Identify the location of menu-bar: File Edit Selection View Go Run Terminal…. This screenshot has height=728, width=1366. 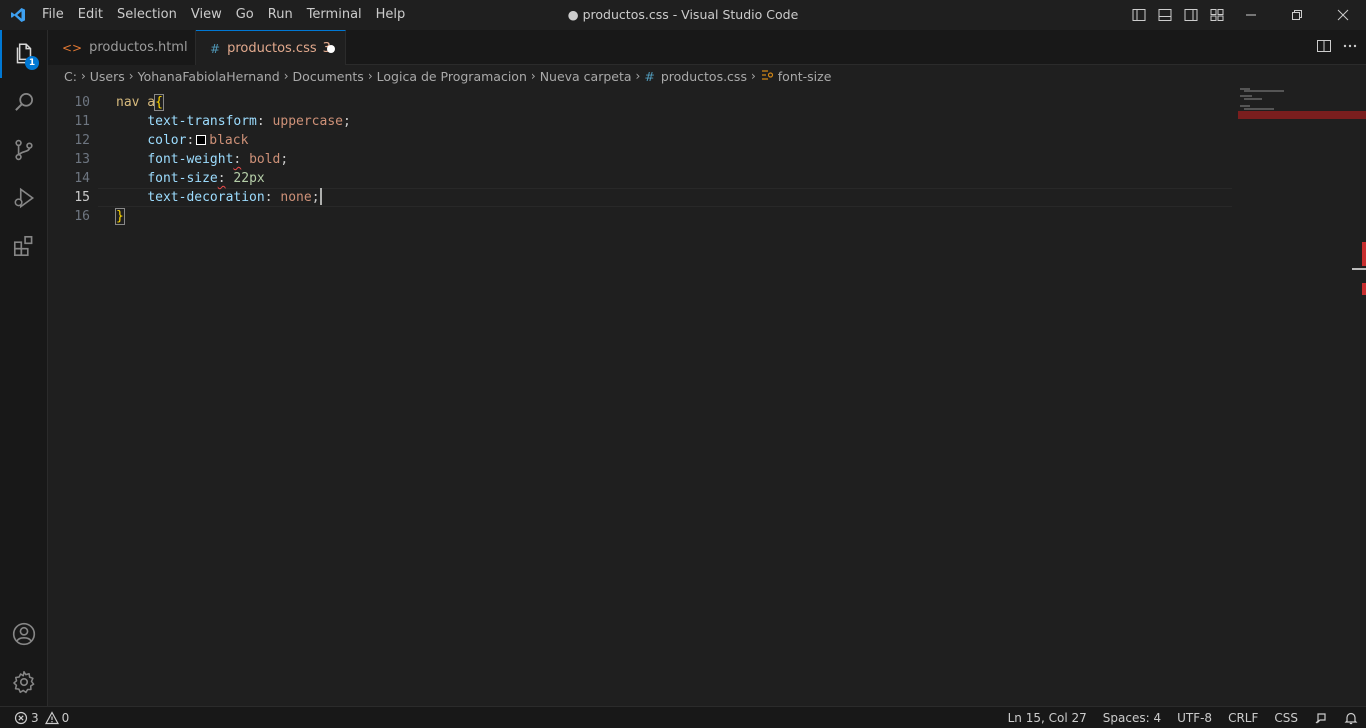
(223, 15).